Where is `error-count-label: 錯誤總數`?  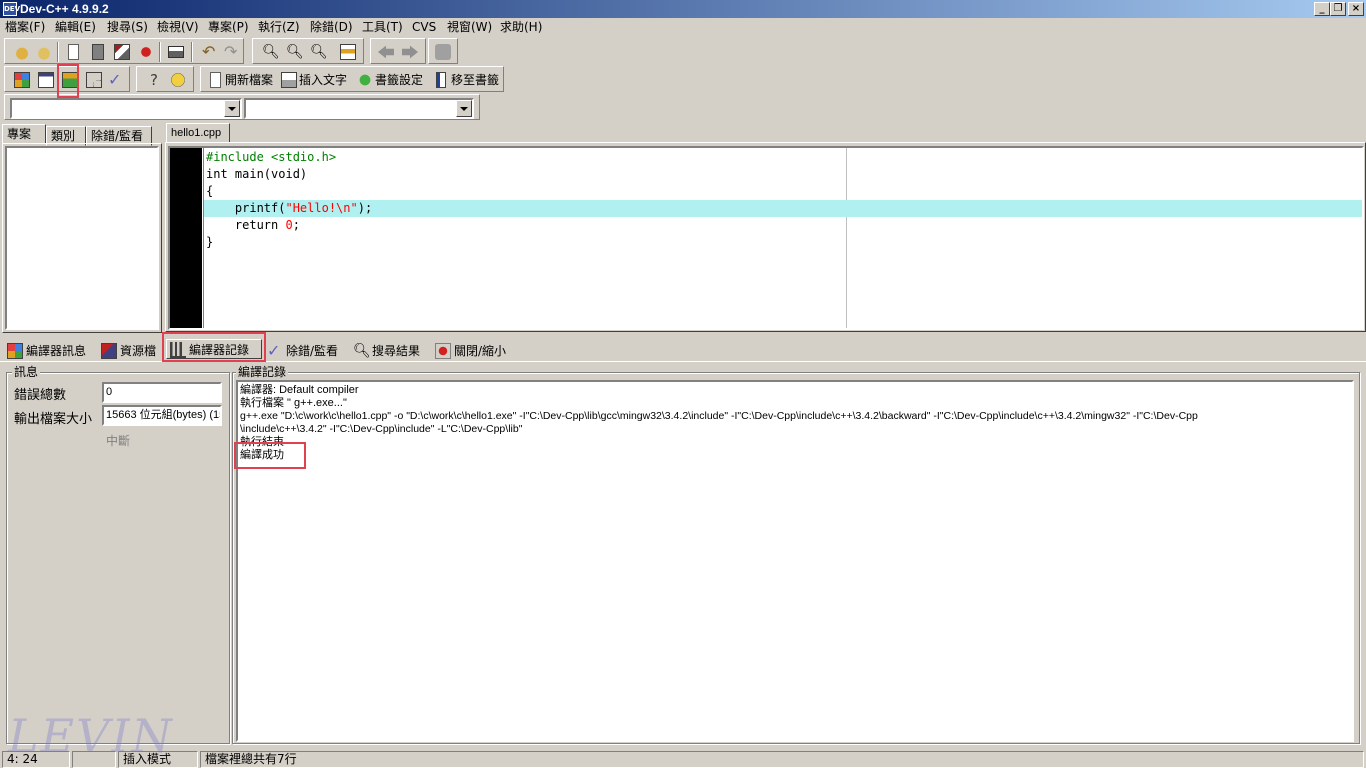 error-count-label: 錯誤總數 is located at coordinates (40, 395).